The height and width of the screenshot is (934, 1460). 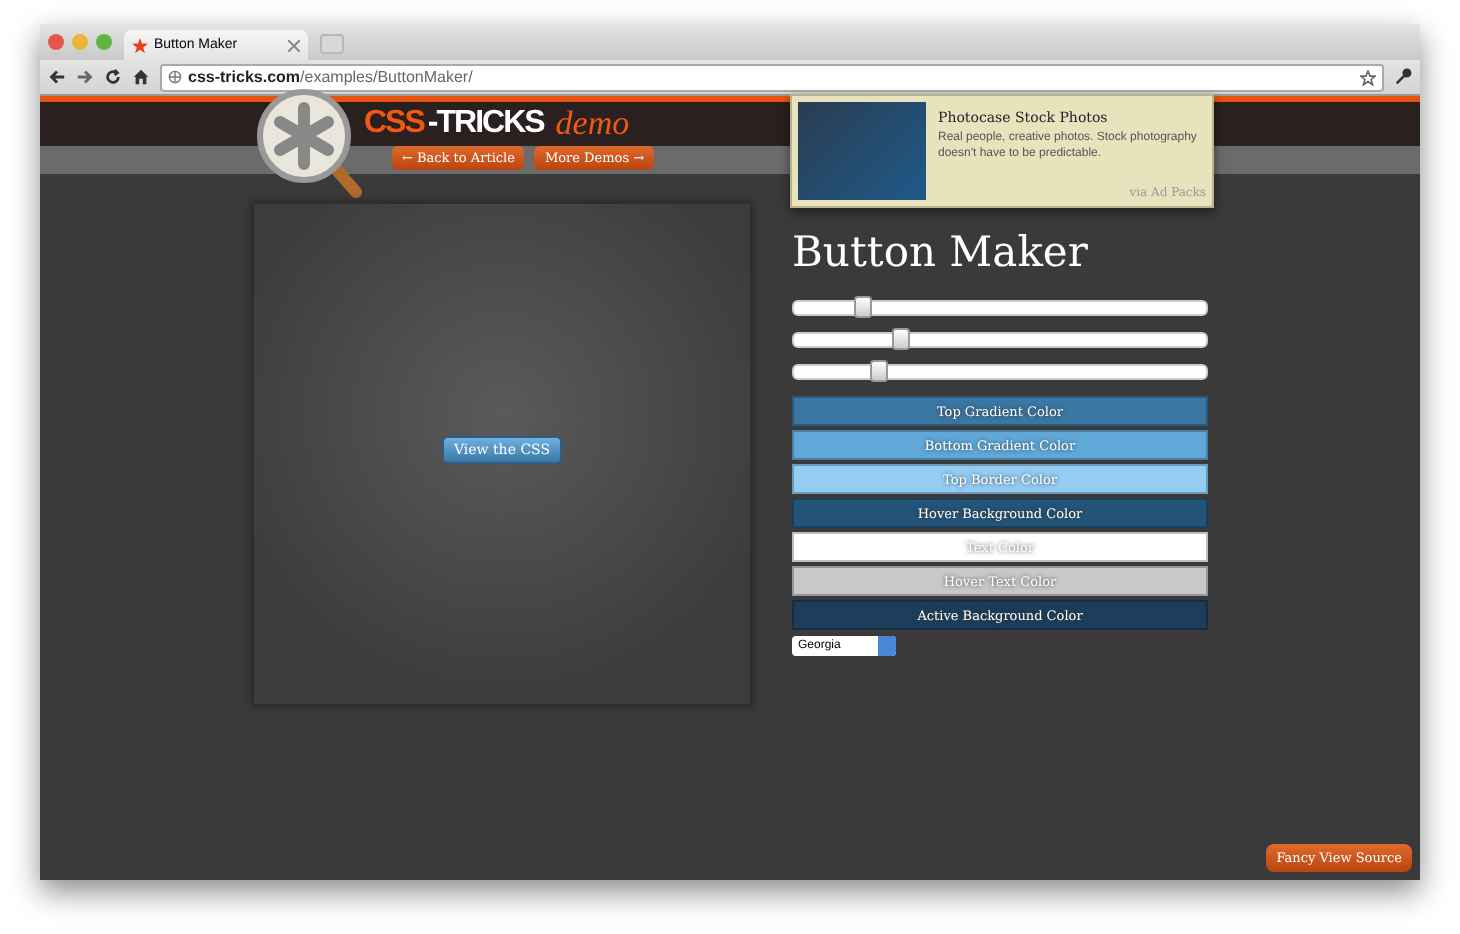 I want to click on globe-icon, so click(x=175, y=77).